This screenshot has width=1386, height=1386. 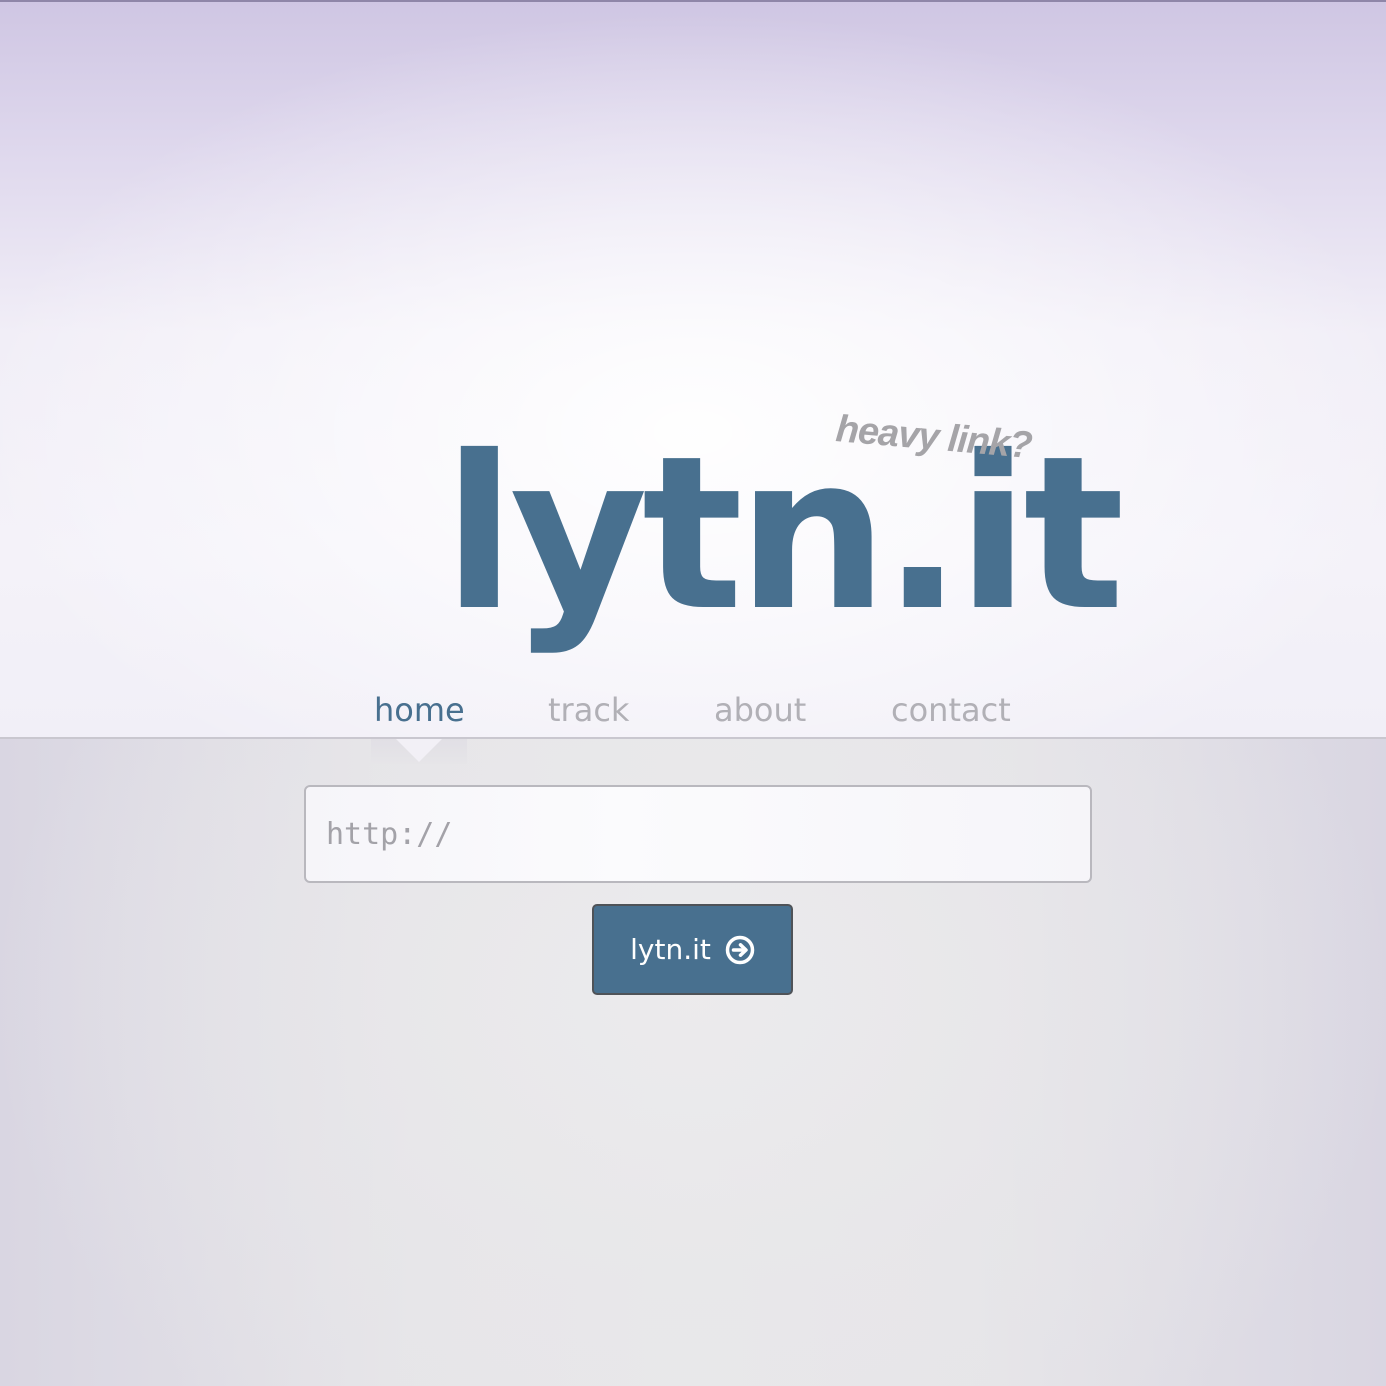 What do you see at coordinates (693, 711) in the screenshot?
I see `main-nav: home track about contact` at bounding box center [693, 711].